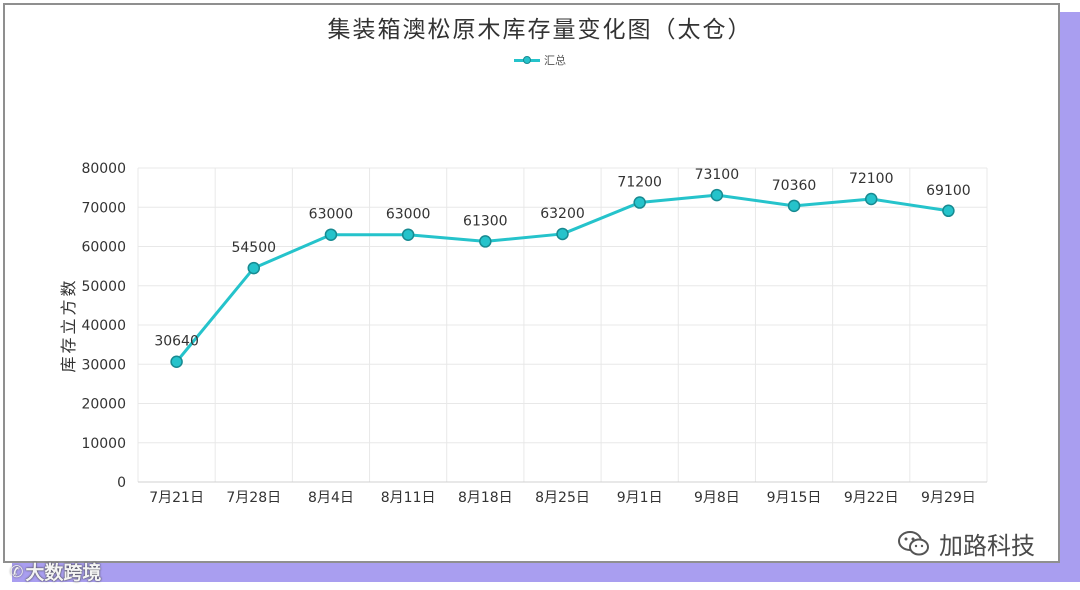  I want to click on wechat-icon, so click(913, 542).